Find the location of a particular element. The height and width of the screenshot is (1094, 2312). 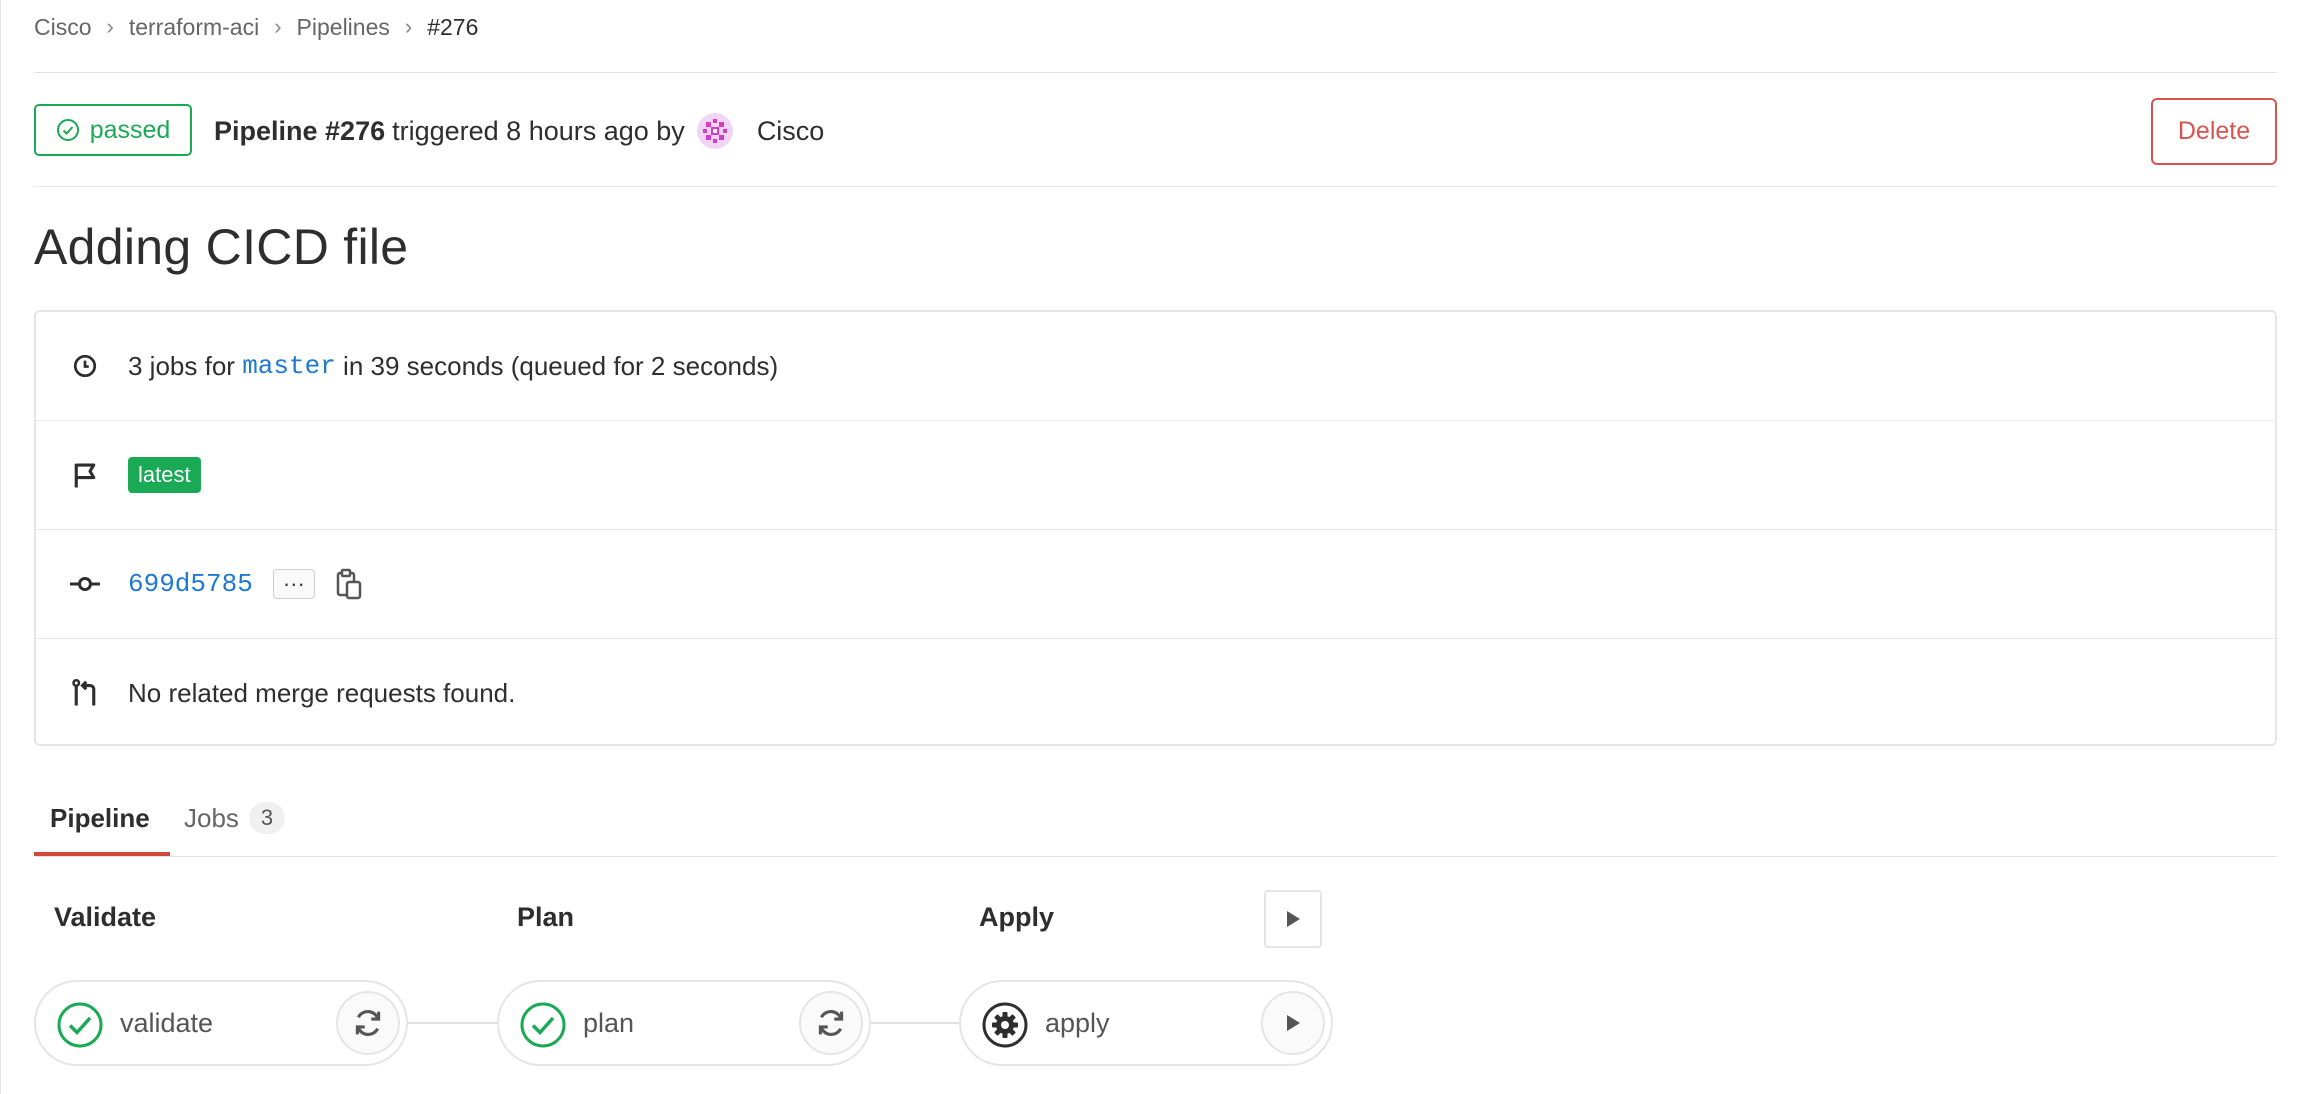

merge-requests-row: No related merge requests found. is located at coordinates (1155, 693).